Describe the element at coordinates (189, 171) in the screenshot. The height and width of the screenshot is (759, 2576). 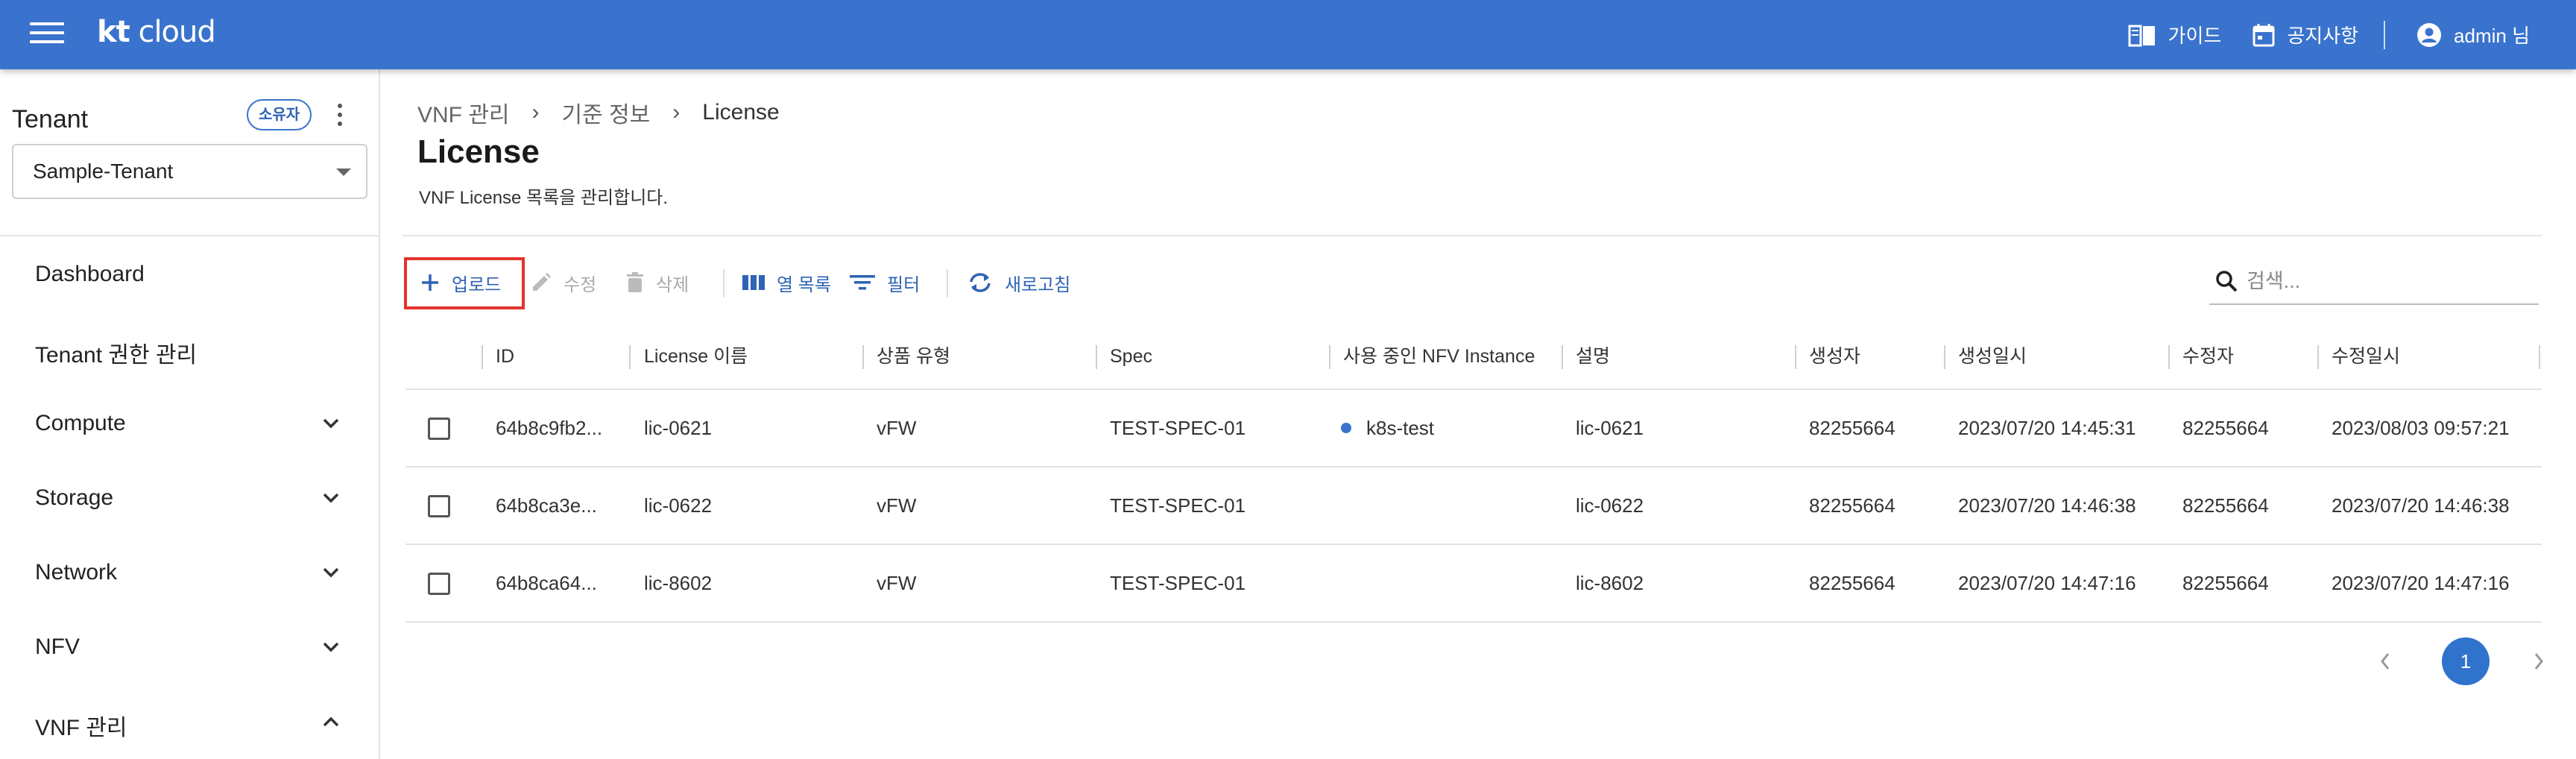
I see `tenant-select: Sample-Tenant` at that location.